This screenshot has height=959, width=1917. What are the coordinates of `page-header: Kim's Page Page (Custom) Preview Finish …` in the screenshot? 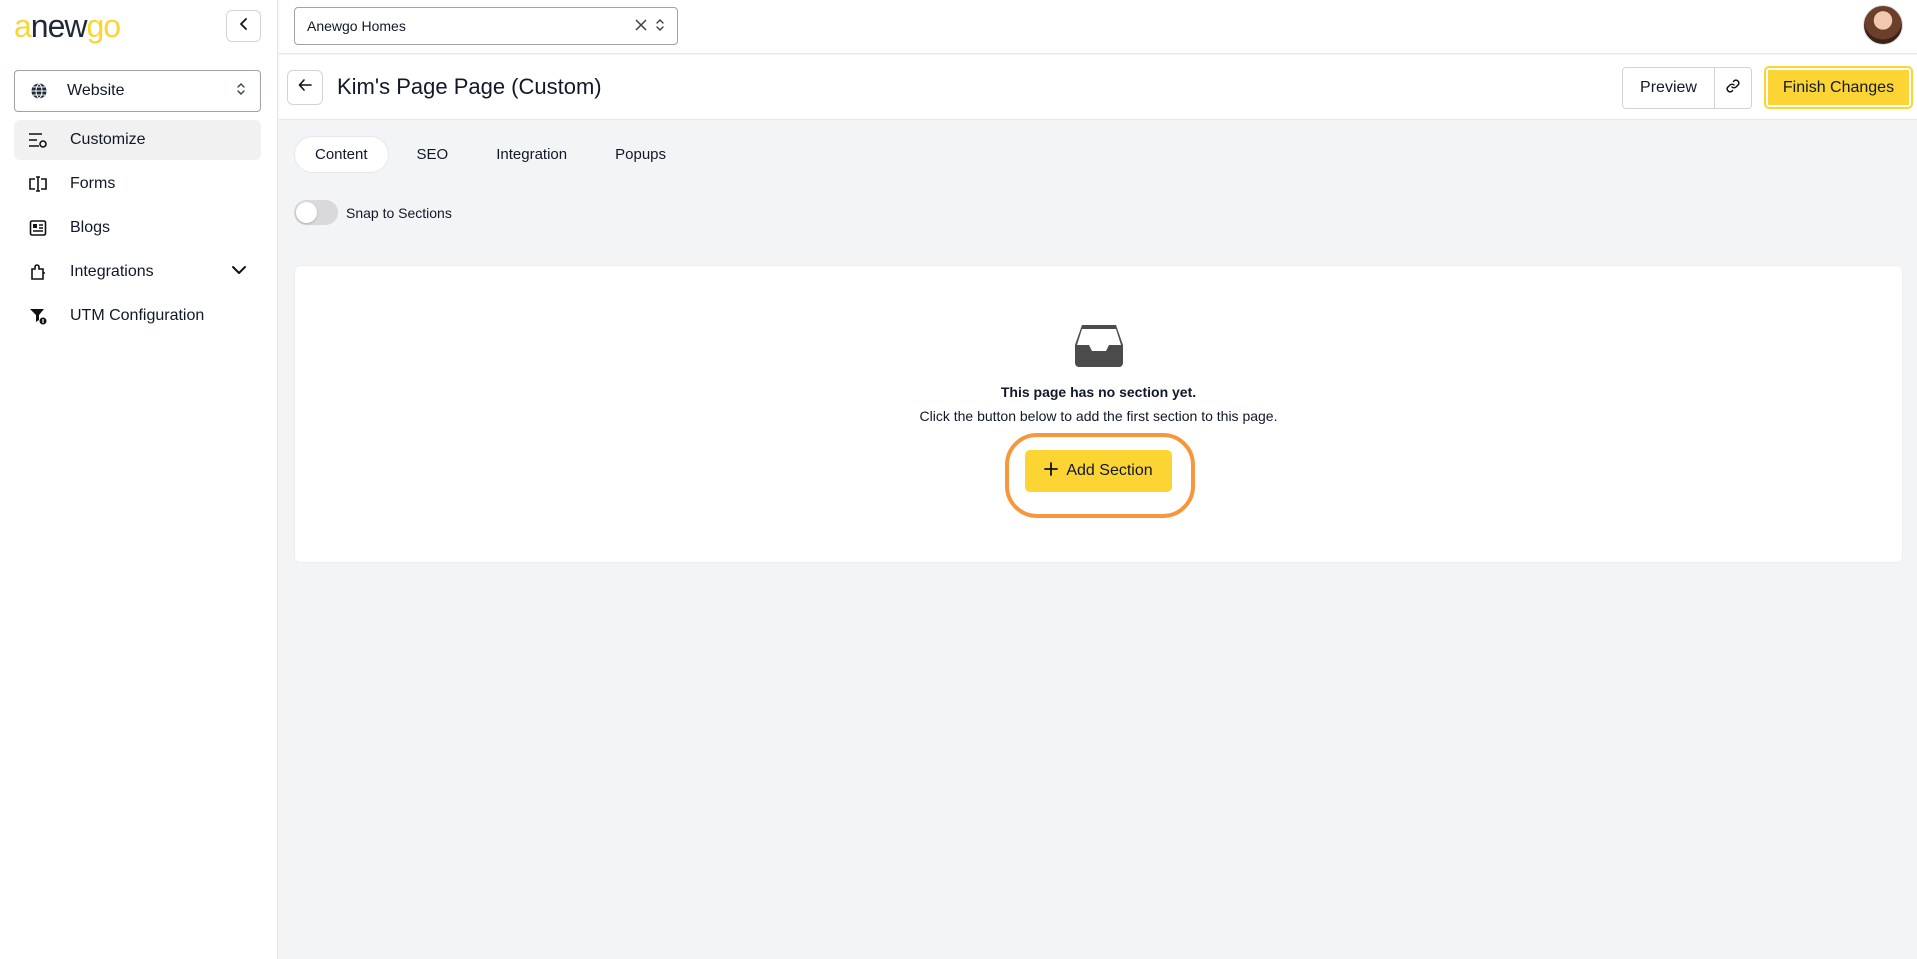 It's located at (1098, 87).